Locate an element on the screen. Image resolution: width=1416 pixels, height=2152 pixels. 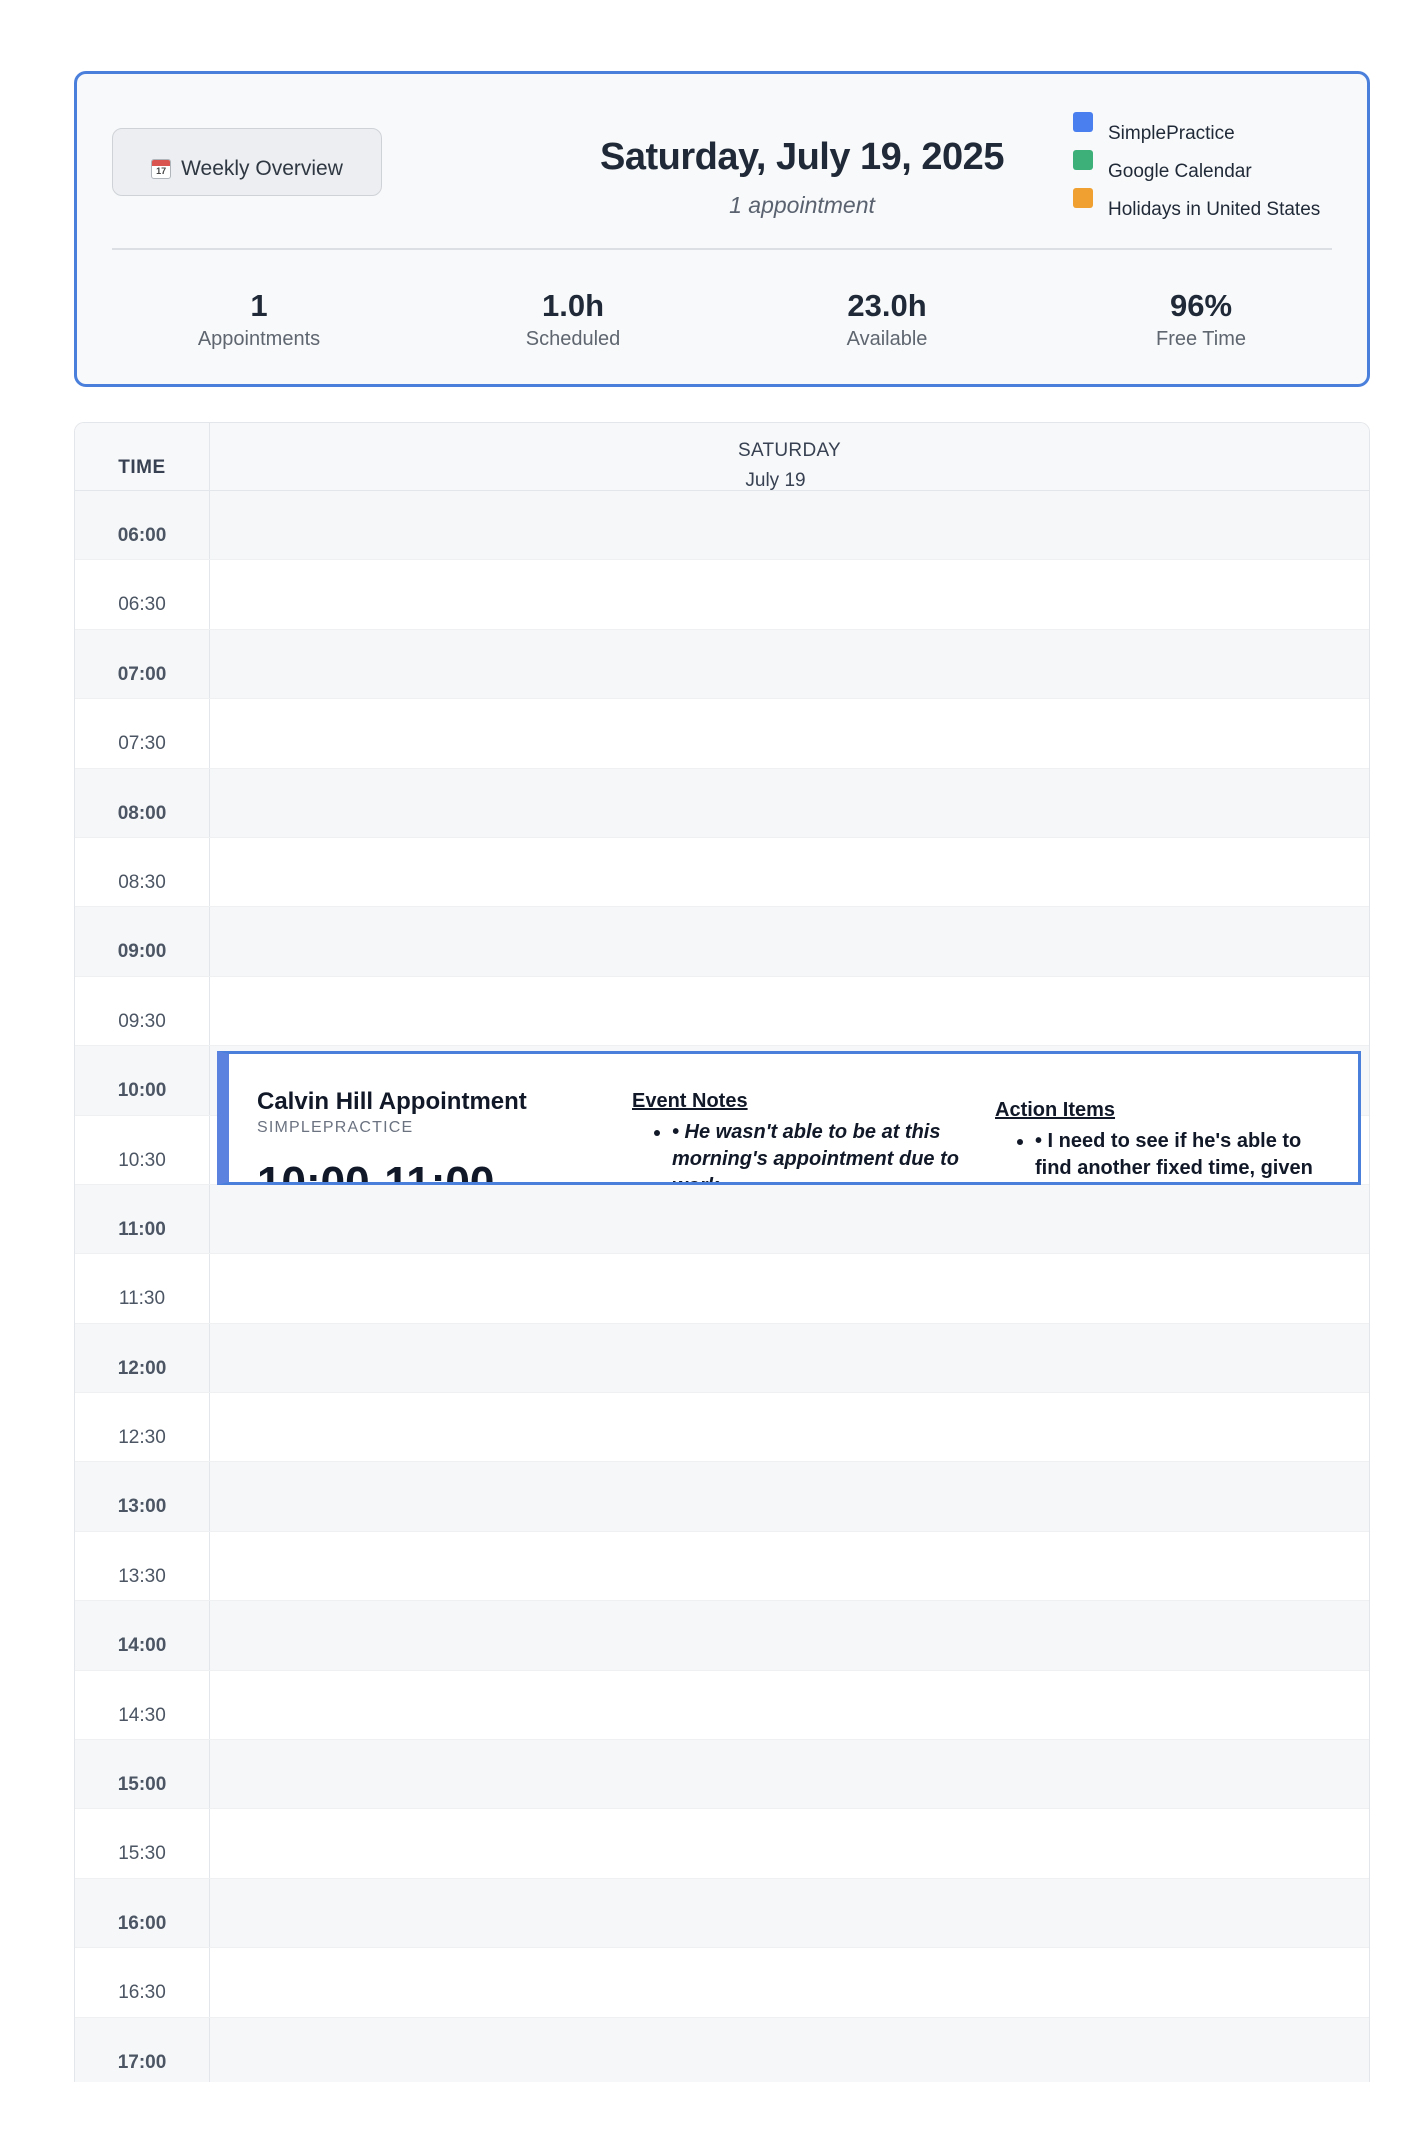
time-slot-row: 12:30 is located at coordinates (722, 1428).